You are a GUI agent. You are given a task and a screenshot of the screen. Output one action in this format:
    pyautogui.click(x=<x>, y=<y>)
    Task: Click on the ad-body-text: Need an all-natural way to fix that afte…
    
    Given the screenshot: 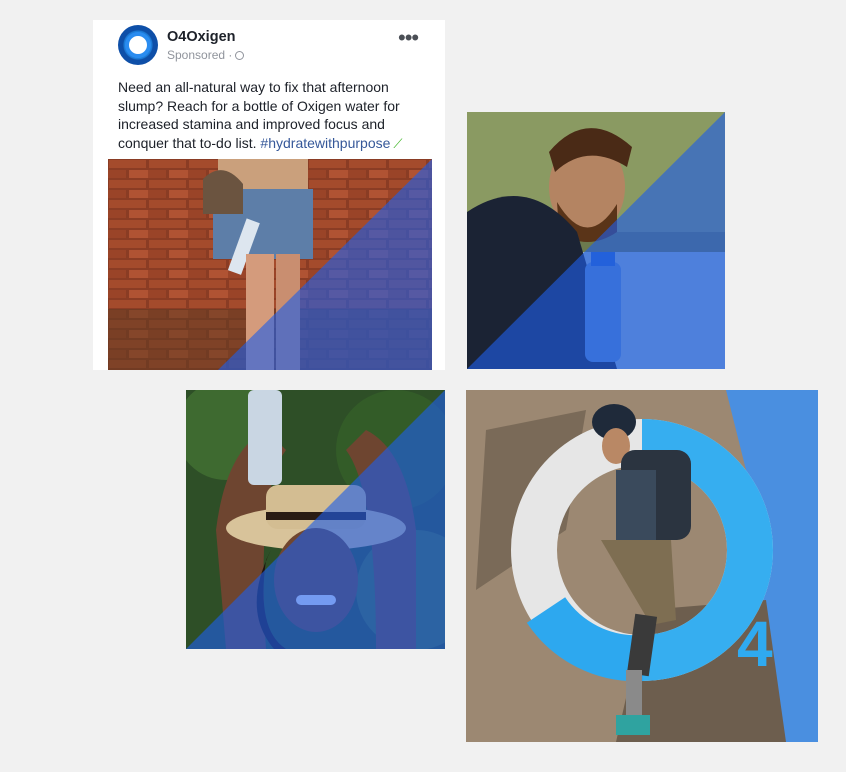 What is the action you would take?
    pyautogui.click(x=273, y=115)
    